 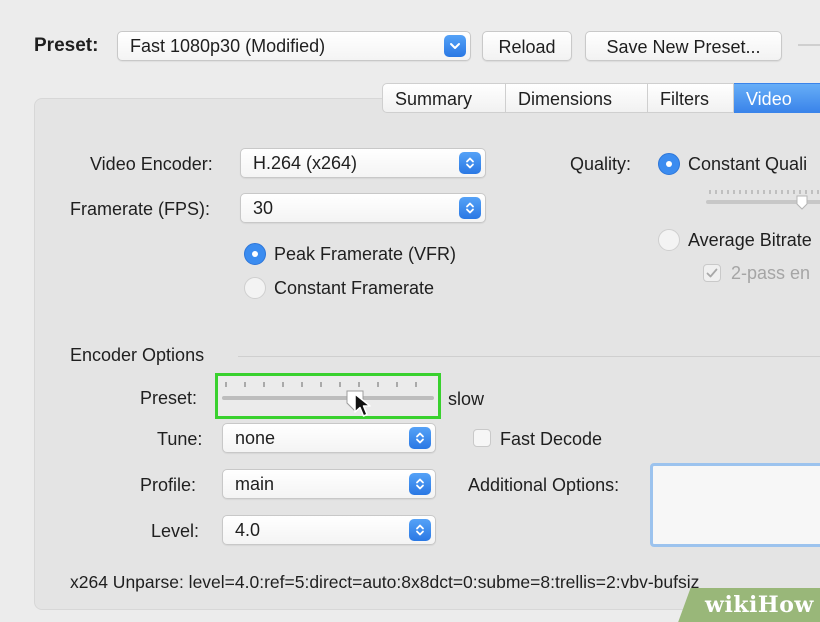 What do you see at coordinates (748, 164) in the screenshot?
I see `constant-quality-label: Constant Quali` at bounding box center [748, 164].